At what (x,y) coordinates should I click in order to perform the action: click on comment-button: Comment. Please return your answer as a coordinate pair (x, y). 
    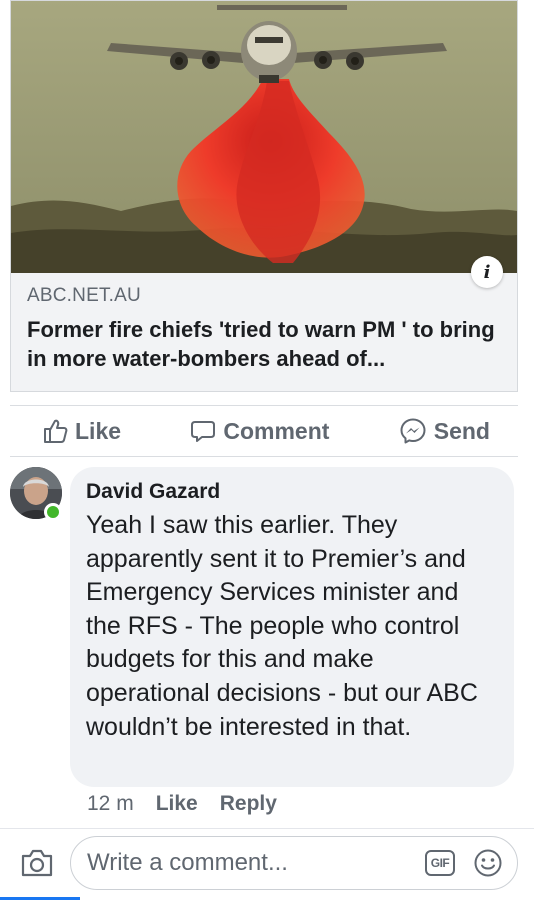
    Looking at the image, I should click on (259, 431).